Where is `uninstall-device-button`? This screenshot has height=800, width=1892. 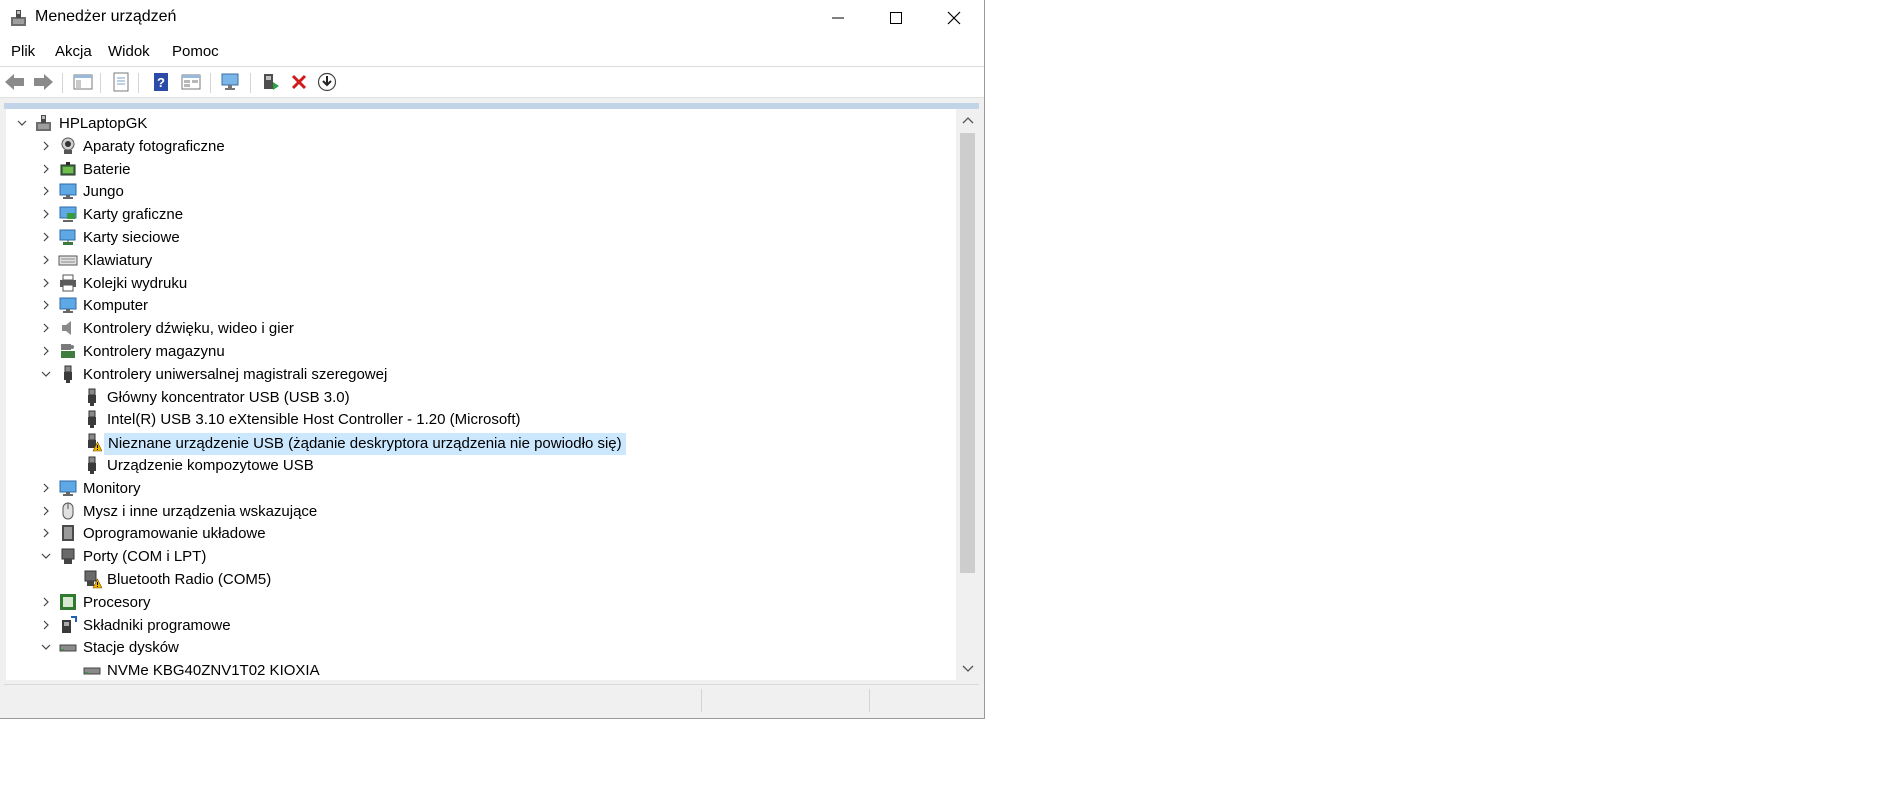 uninstall-device-button is located at coordinates (299, 82).